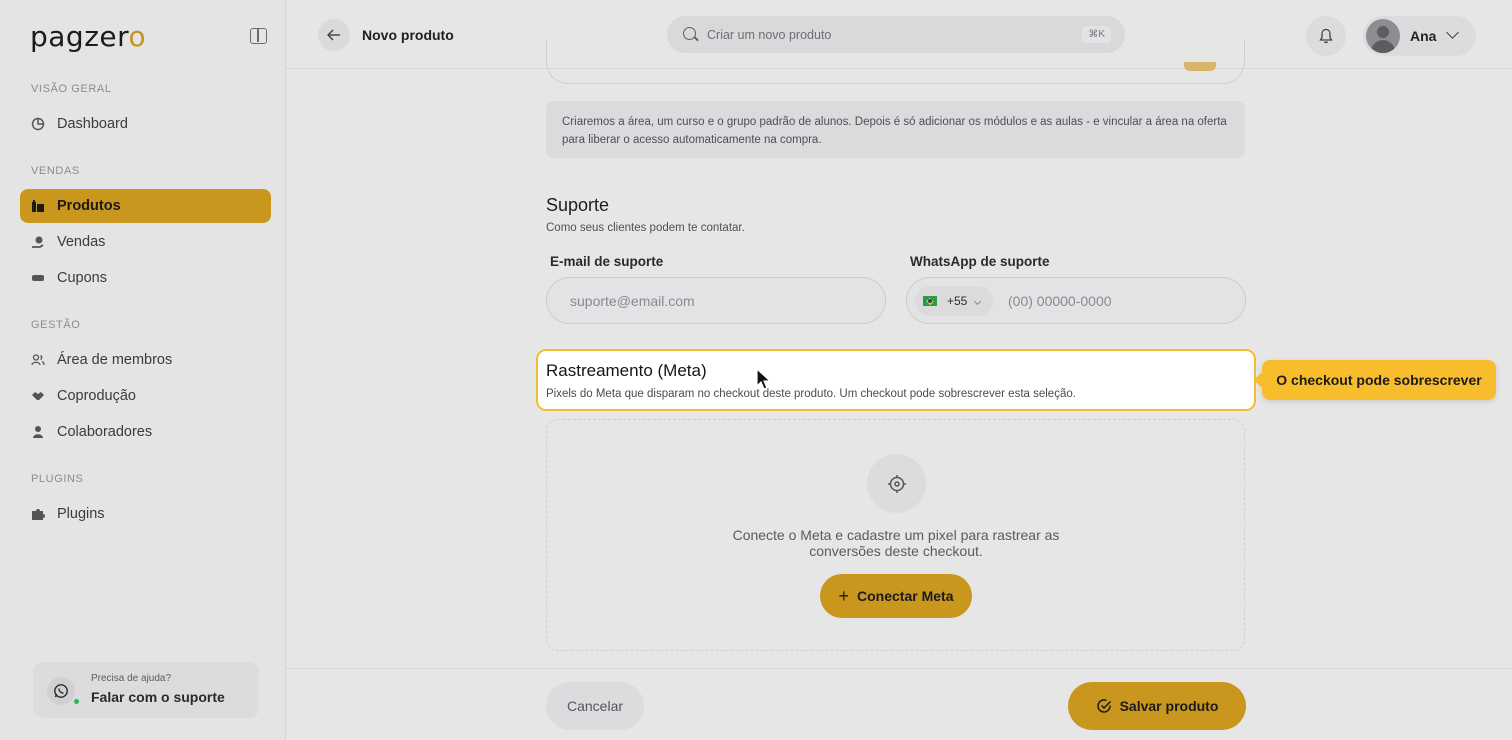 Image resolution: width=1512 pixels, height=740 pixels. Describe the element at coordinates (57, 479) in the screenshot. I see `section-label-plugins: PLUGINS` at that location.